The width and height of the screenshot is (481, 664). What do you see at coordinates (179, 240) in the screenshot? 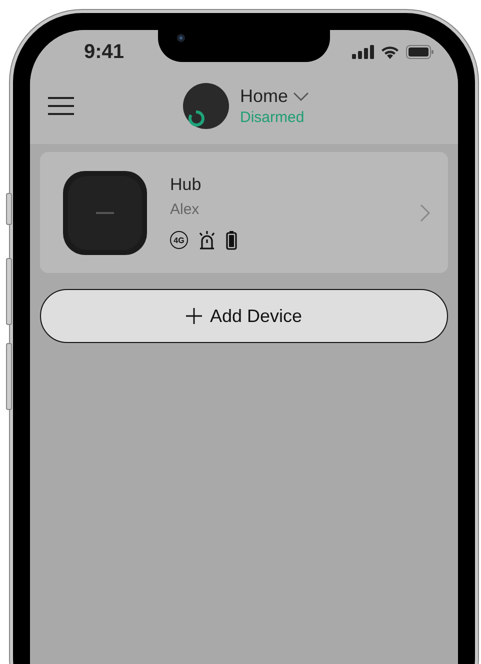
I see `cellular-badge: 4G` at bounding box center [179, 240].